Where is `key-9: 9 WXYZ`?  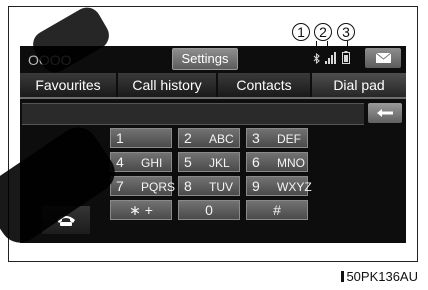
key-9: 9 WXYZ is located at coordinates (279, 186).